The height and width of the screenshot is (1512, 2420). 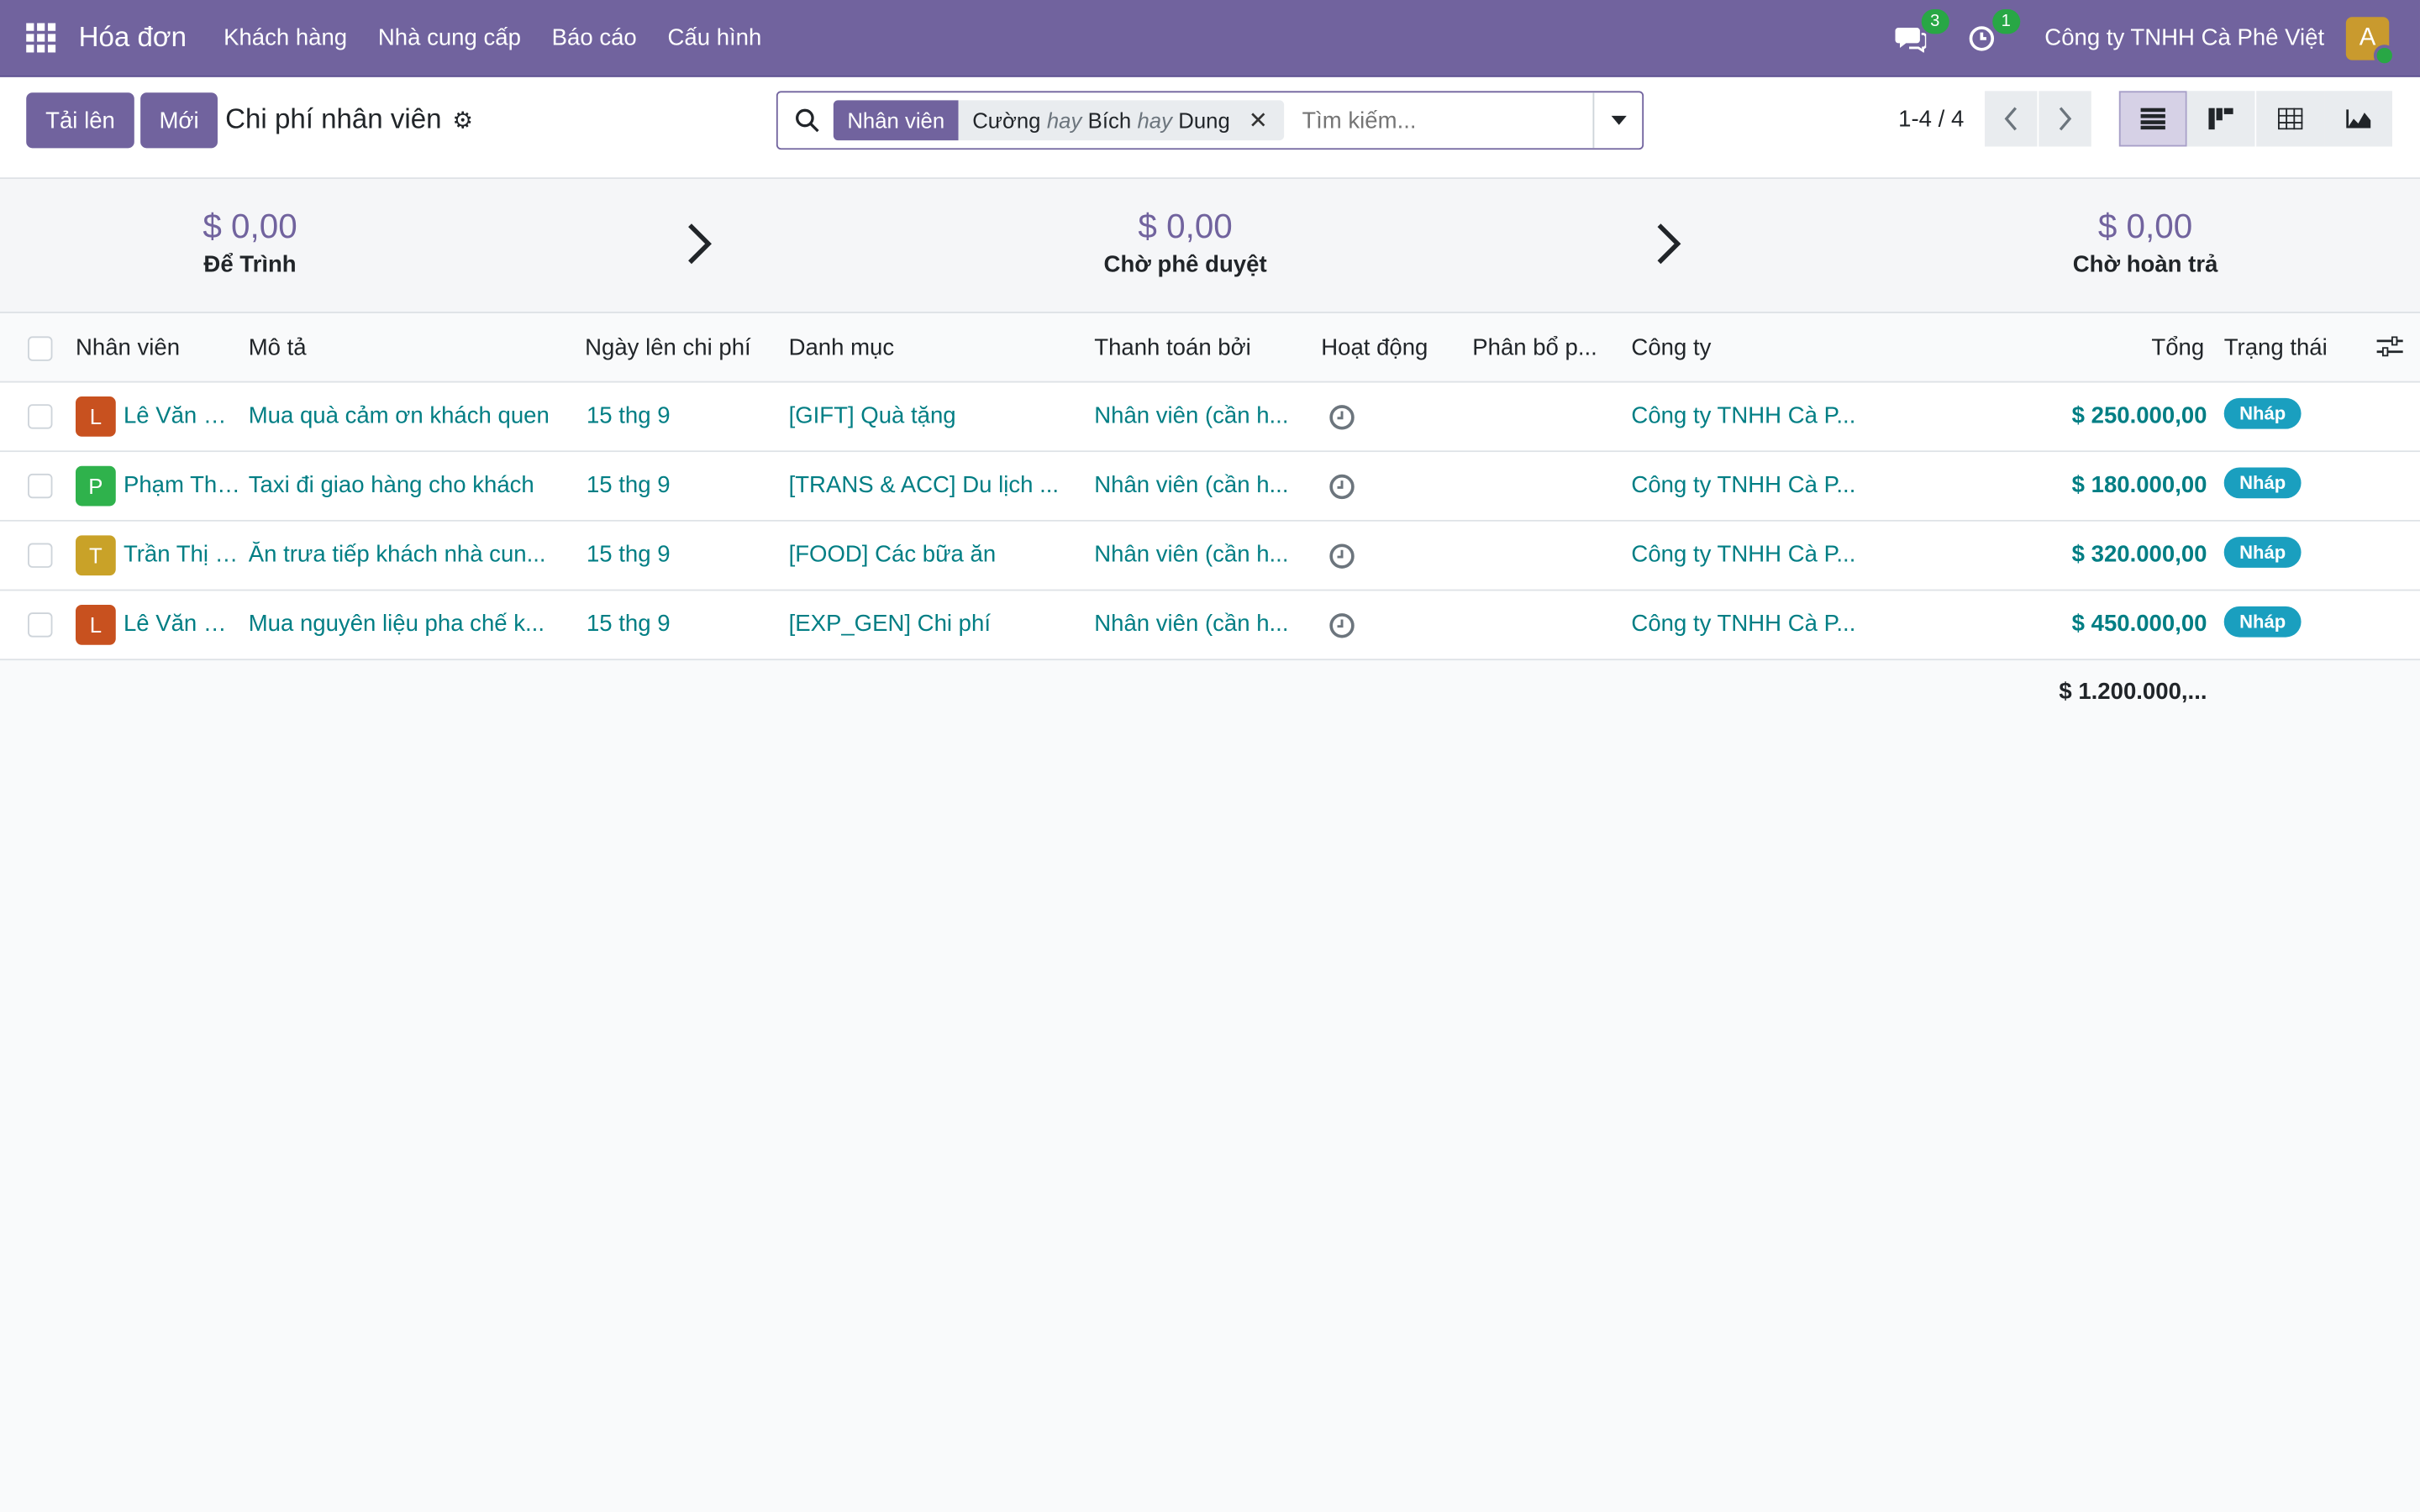 I want to click on facet-value: Cường, so click(x=1006, y=120).